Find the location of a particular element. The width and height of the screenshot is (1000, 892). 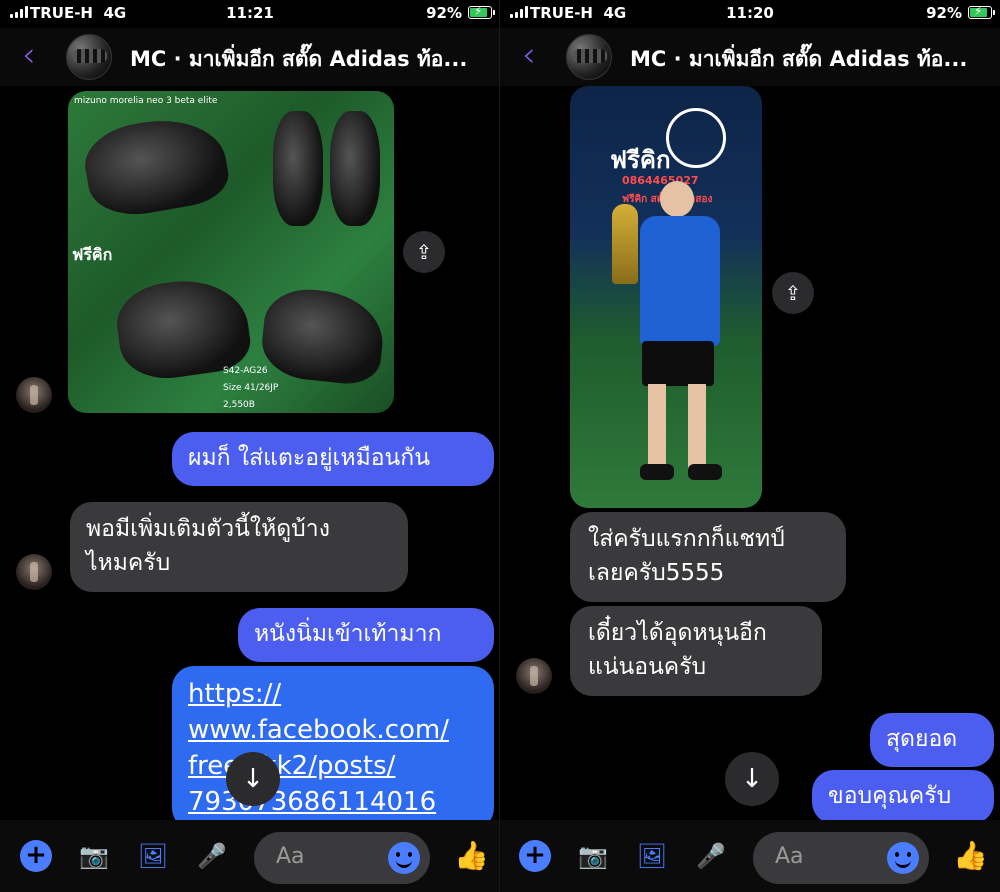

message-outgoing: สุดยอด is located at coordinates (932, 740).